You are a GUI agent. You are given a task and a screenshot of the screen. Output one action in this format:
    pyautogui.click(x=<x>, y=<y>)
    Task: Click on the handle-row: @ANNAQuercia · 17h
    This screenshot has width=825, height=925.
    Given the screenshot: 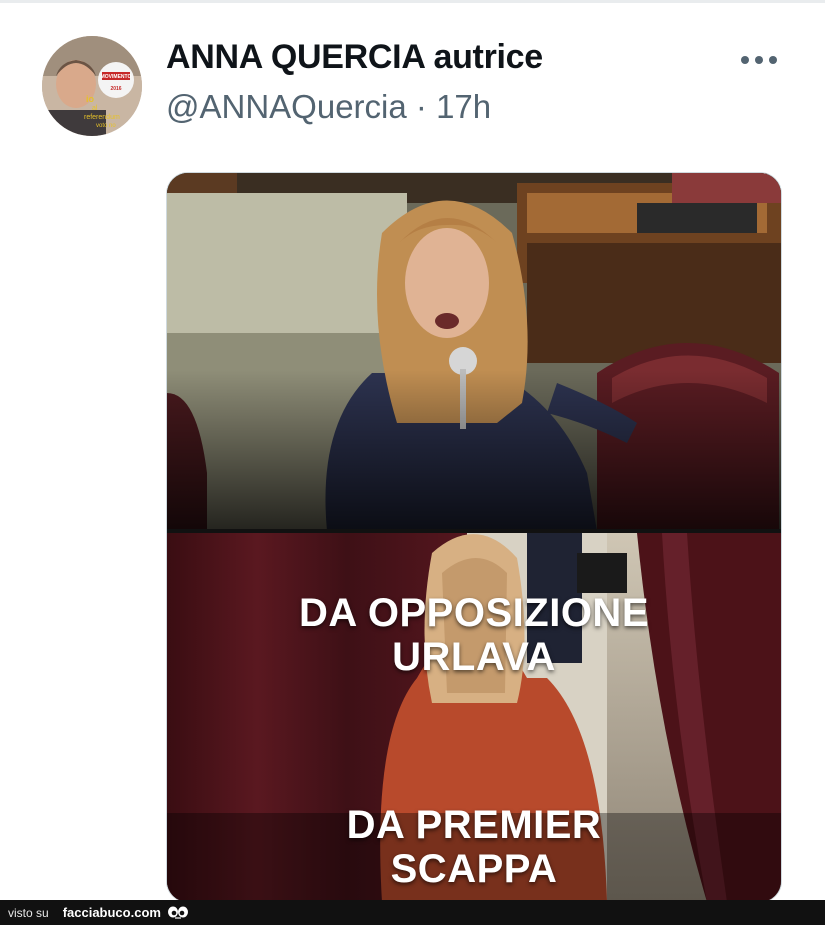 What is the action you would take?
    pyautogui.click(x=328, y=107)
    